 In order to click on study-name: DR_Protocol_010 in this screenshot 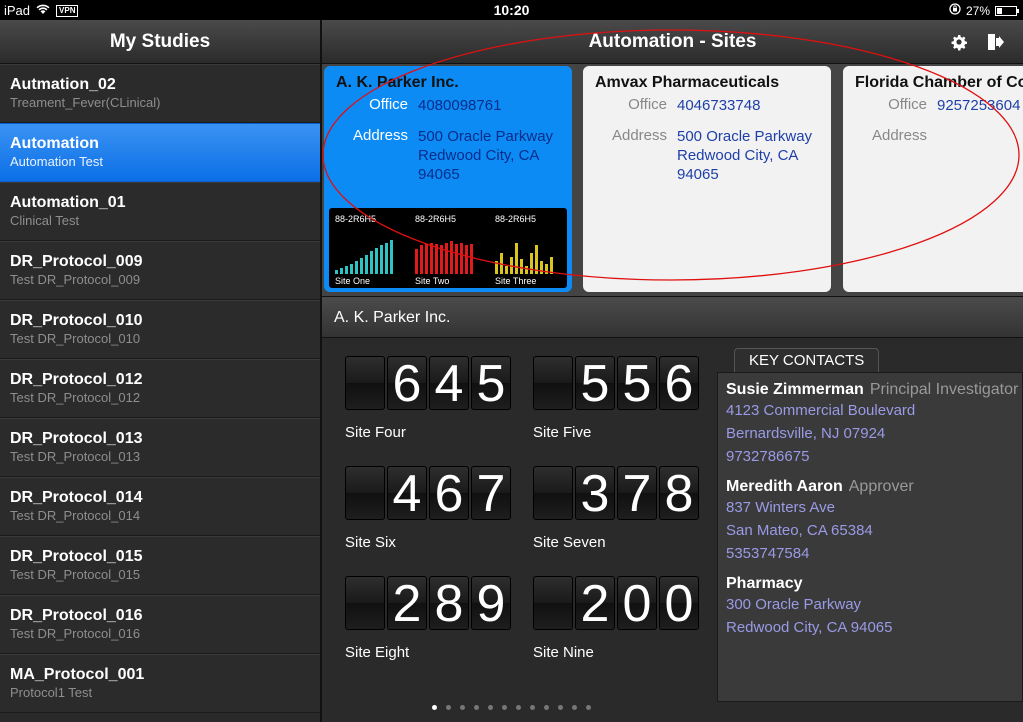, I will do `click(76, 320)`.